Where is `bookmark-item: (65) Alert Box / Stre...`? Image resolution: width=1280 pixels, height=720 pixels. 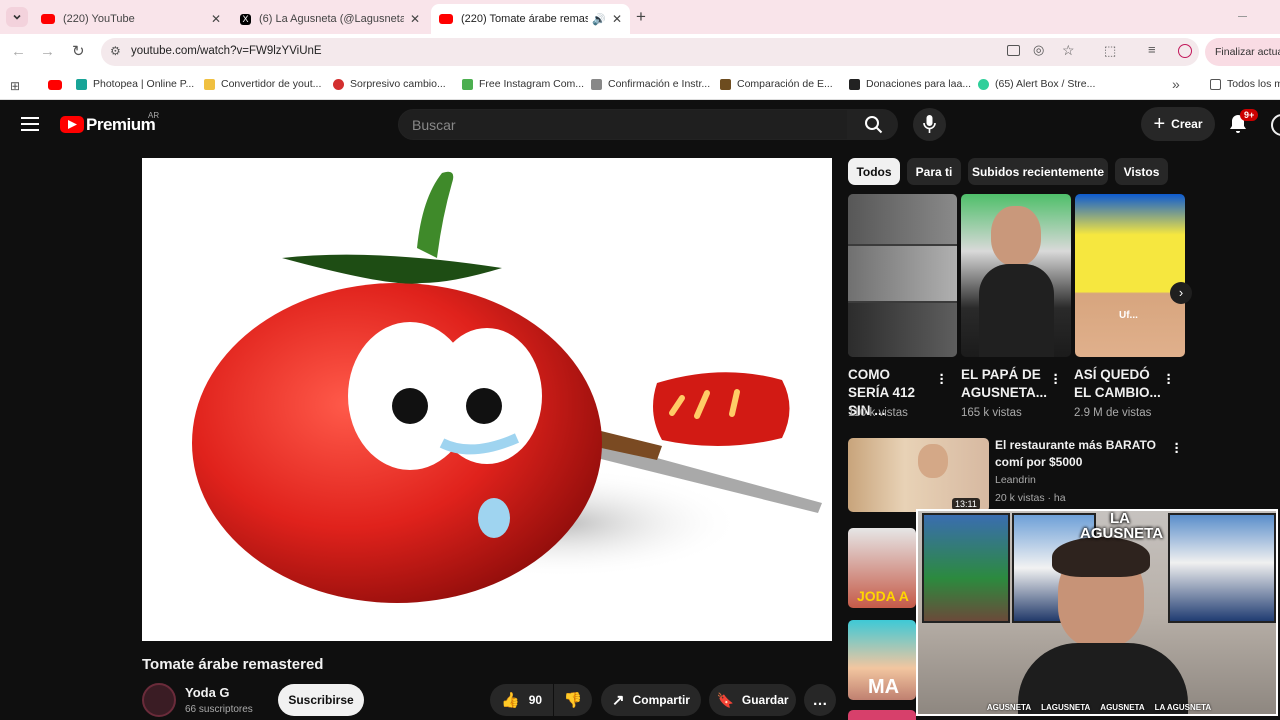
bookmark-item: (65) Alert Box / Stre... is located at coordinates (1036, 84).